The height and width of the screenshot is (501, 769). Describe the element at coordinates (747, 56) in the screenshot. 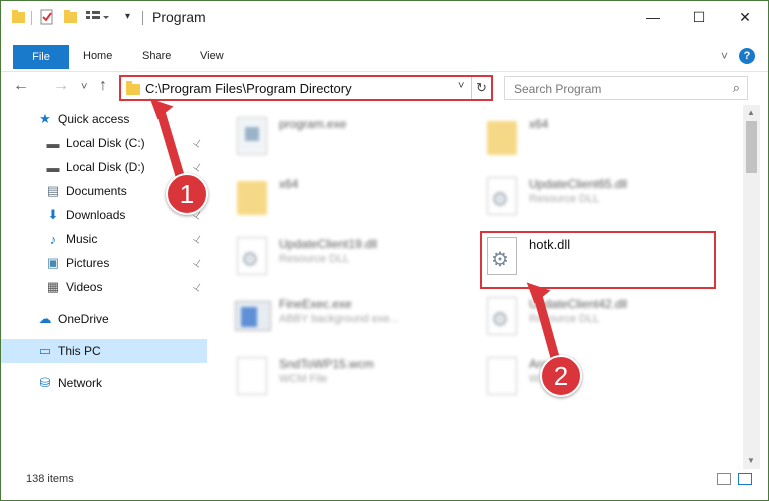

I see `help-icon: ?` at that location.